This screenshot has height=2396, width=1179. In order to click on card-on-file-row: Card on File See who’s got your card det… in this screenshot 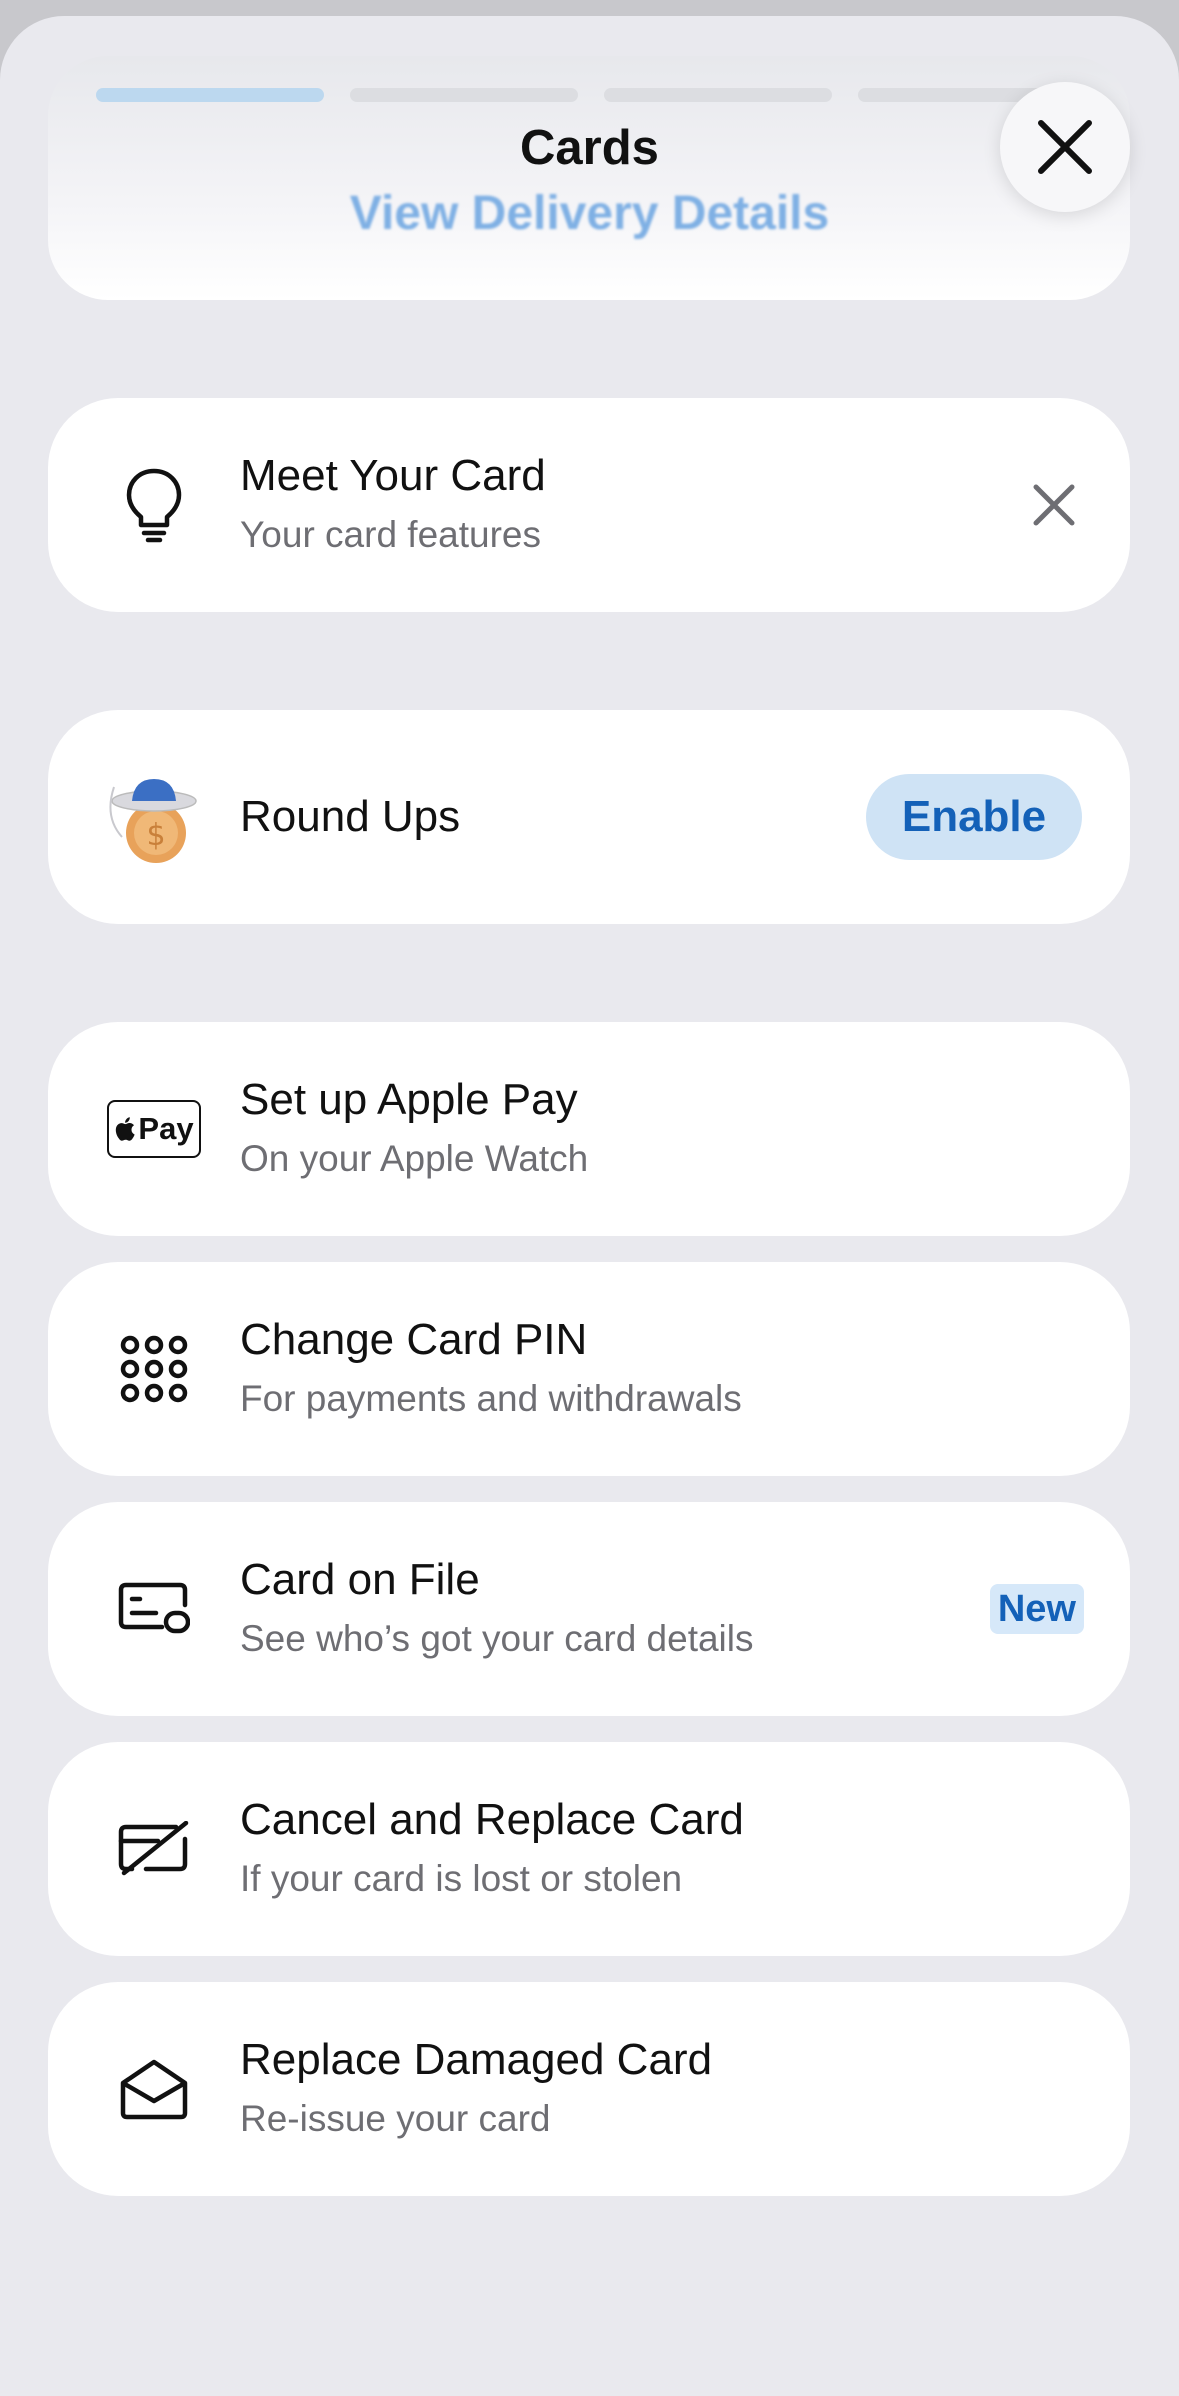, I will do `click(589, 1609)`.